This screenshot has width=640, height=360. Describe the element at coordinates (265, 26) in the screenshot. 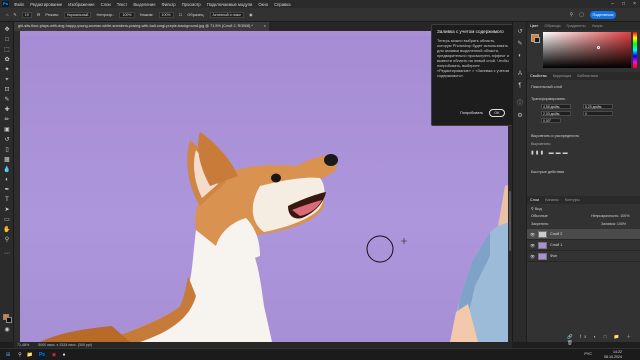

I see `tab-close-icon: ×` at that location.